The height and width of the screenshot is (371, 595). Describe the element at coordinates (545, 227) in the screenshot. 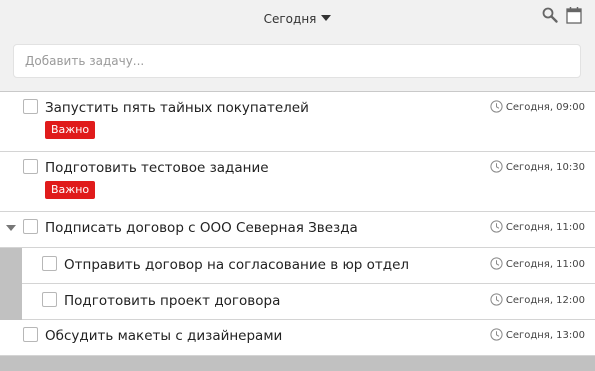

I see `task-due-time-text: Сегодня, 11:00` at that location.